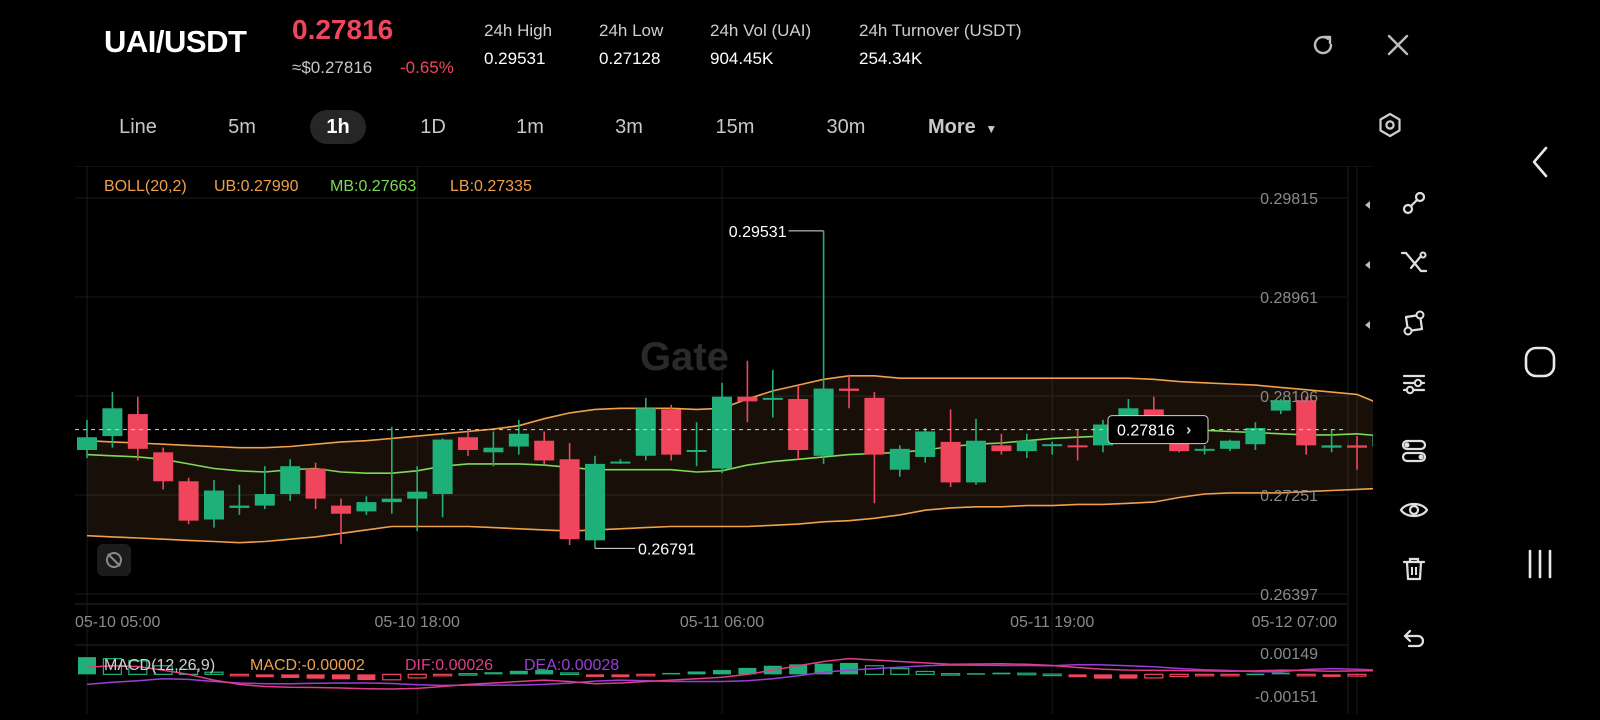 The height and width of the screenshot is (720, 1600). I want to click on tab-line: Line, so click(138, 127).